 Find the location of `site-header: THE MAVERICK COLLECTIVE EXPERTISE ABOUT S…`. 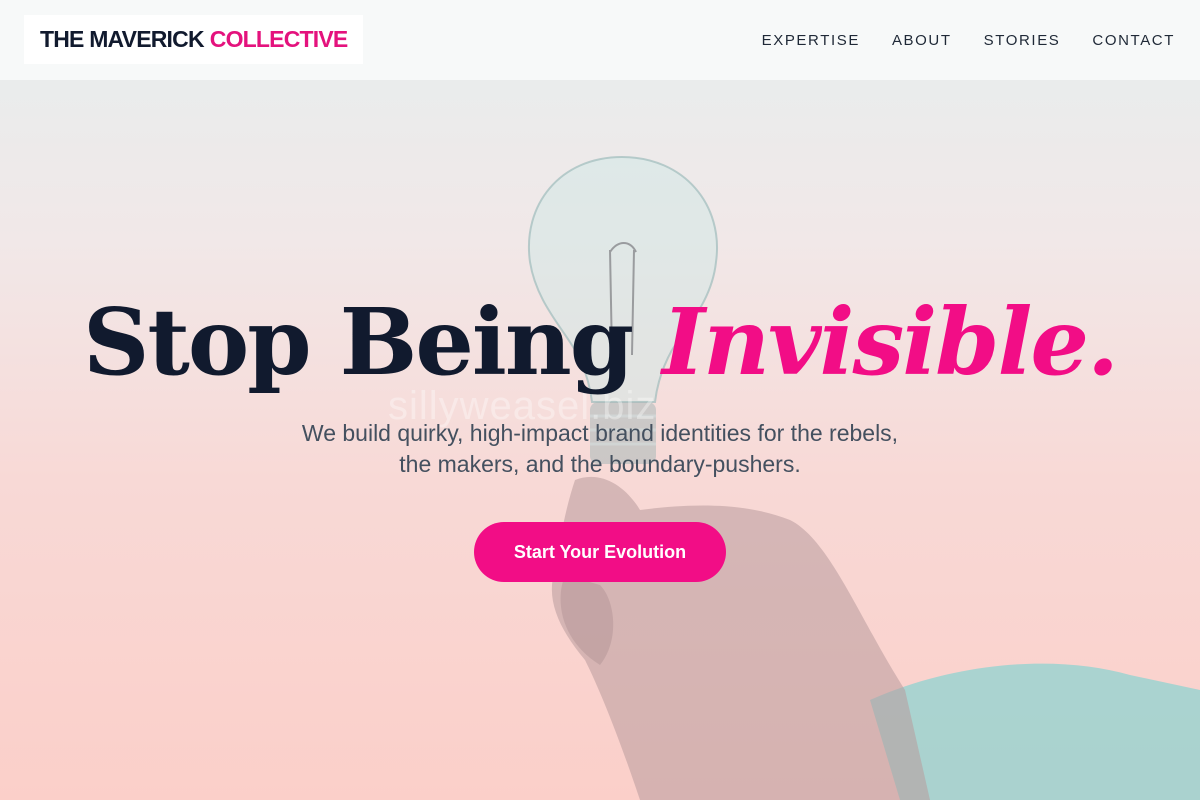

site-header: THE MAVERICK COLLECTIVE EXPERTISE ABOUT S… is located at coordinates (600, 40).